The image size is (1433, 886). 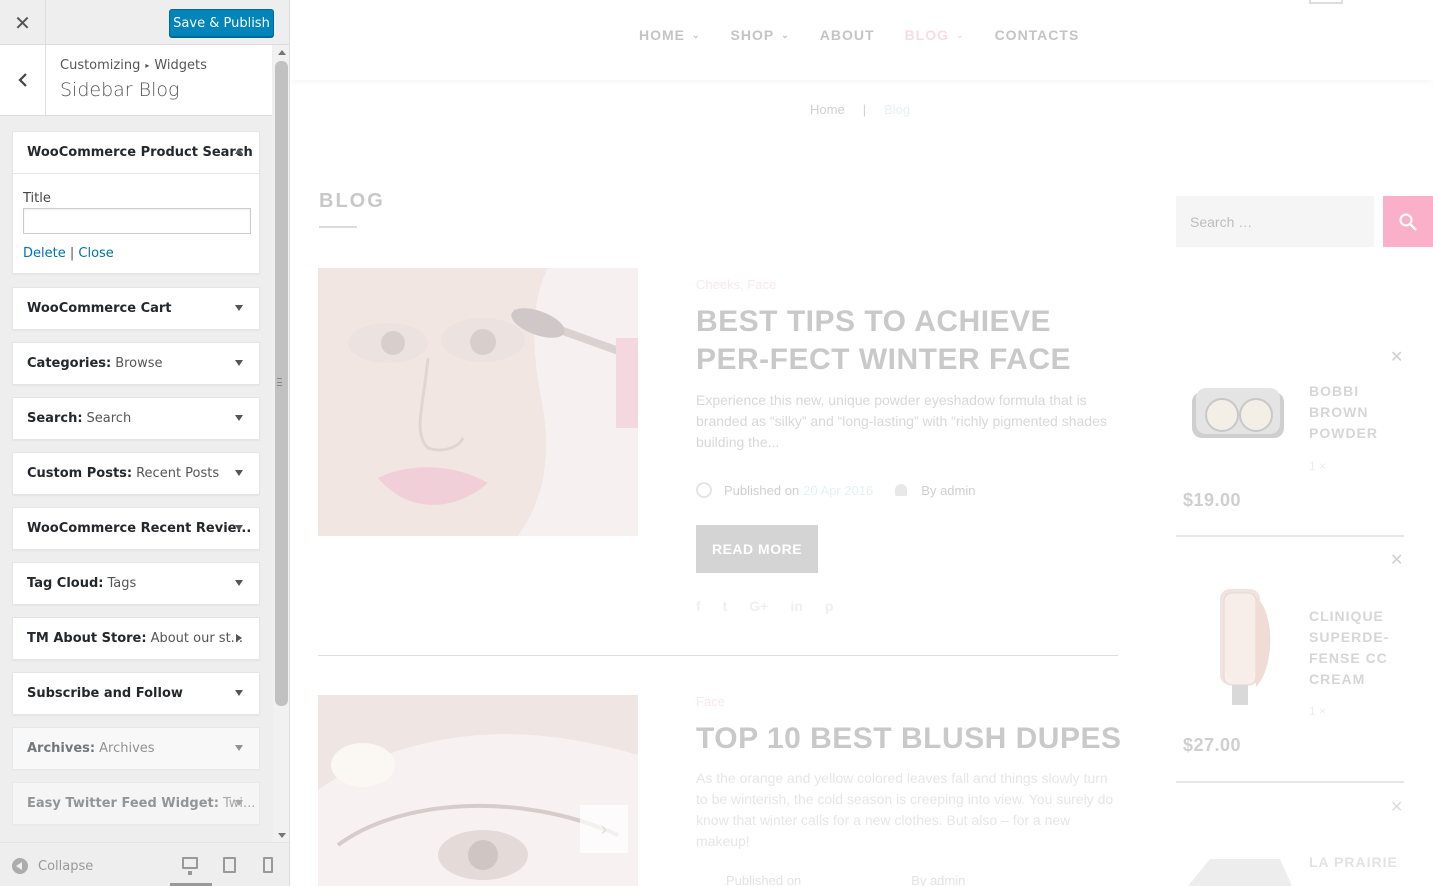 I want to click on nav-item-contacts: CONTACTS, so click(x=1037, y=35).